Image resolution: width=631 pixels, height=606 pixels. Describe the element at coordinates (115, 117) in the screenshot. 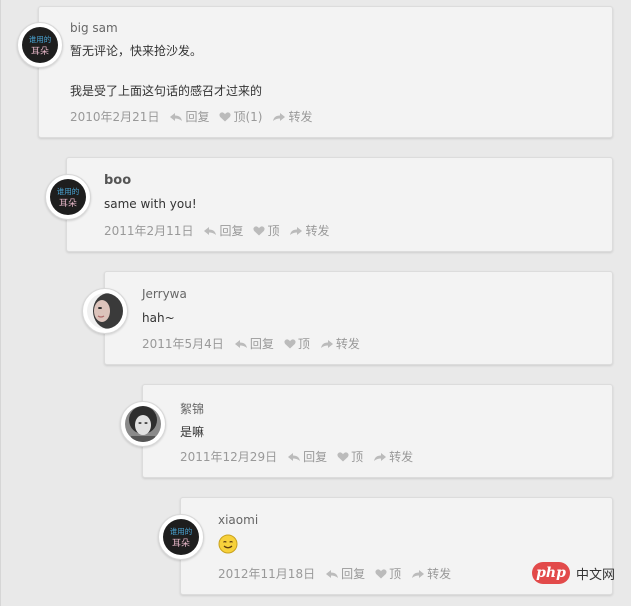

I see `comment-date: 2010年2月21日` at that location.